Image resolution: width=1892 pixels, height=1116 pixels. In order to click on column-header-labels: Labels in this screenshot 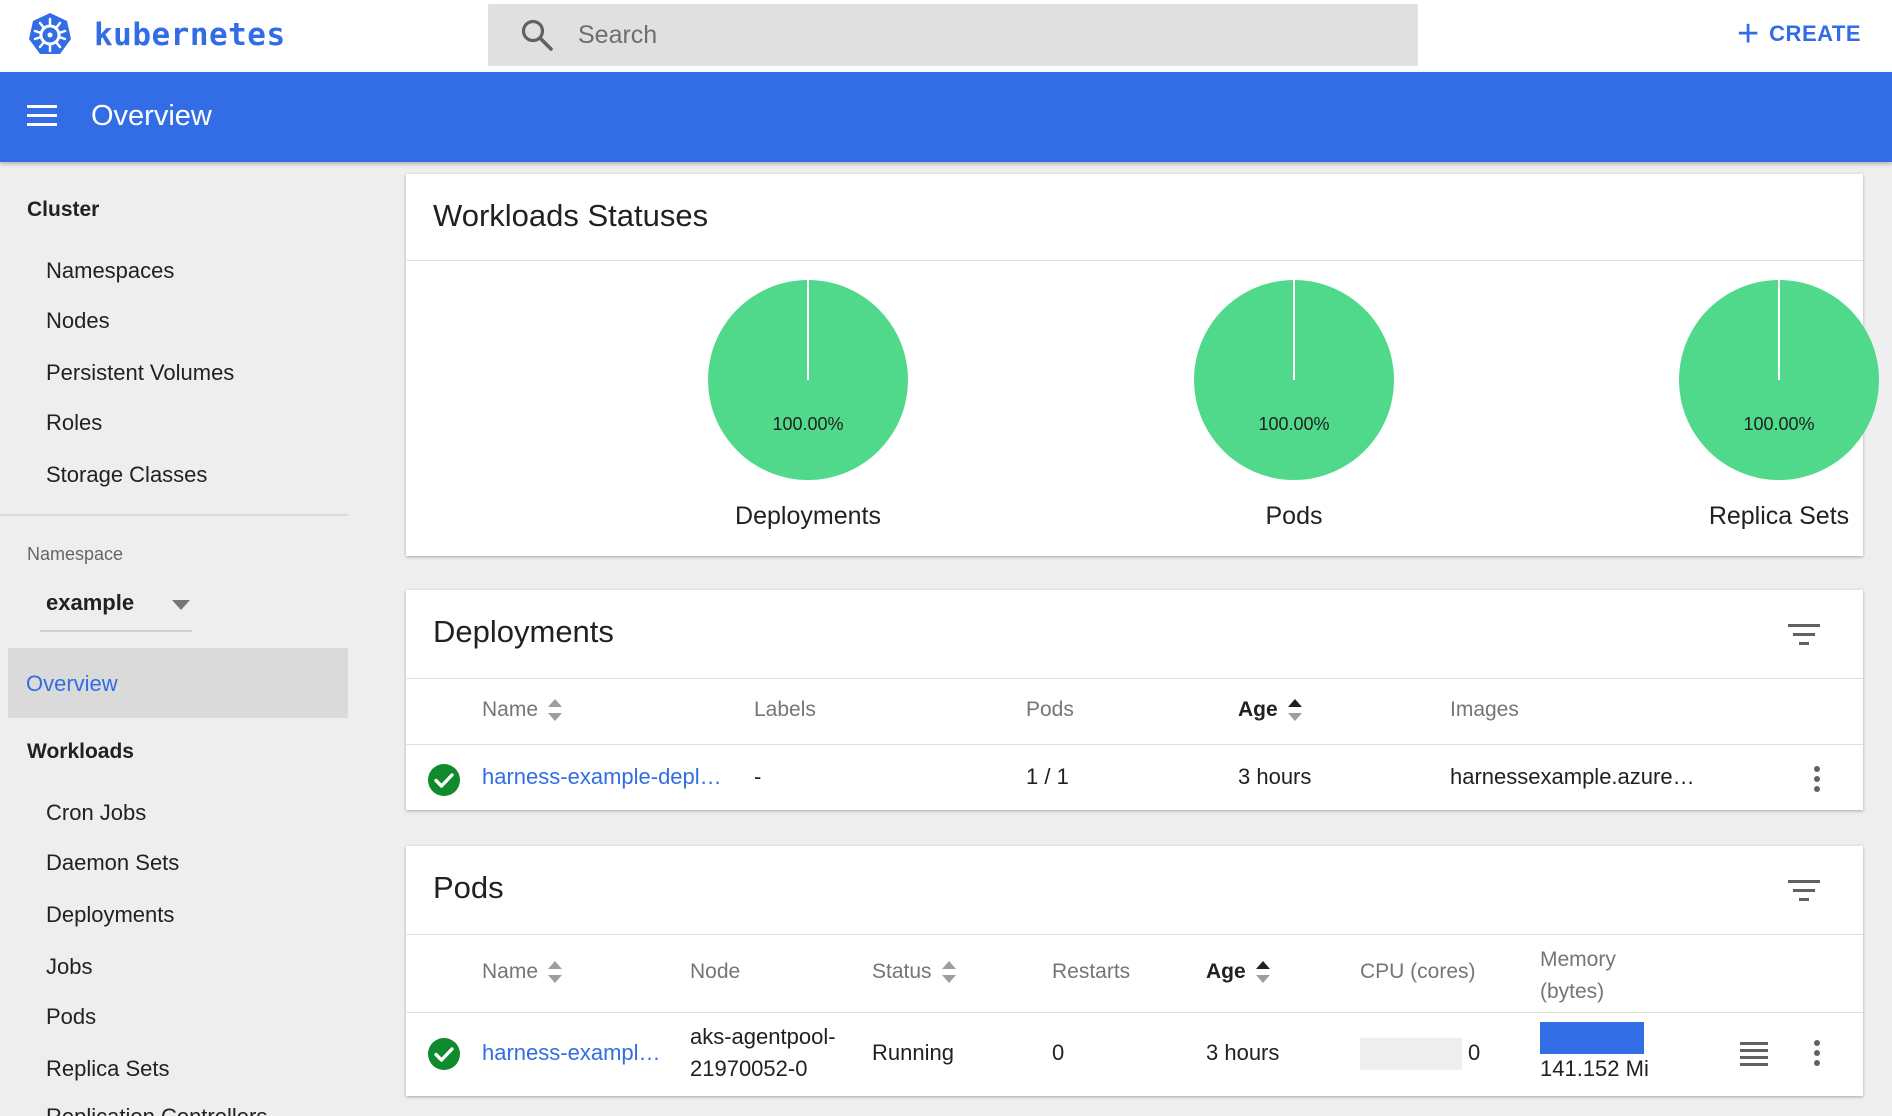, I will do `click(785, 709)`.